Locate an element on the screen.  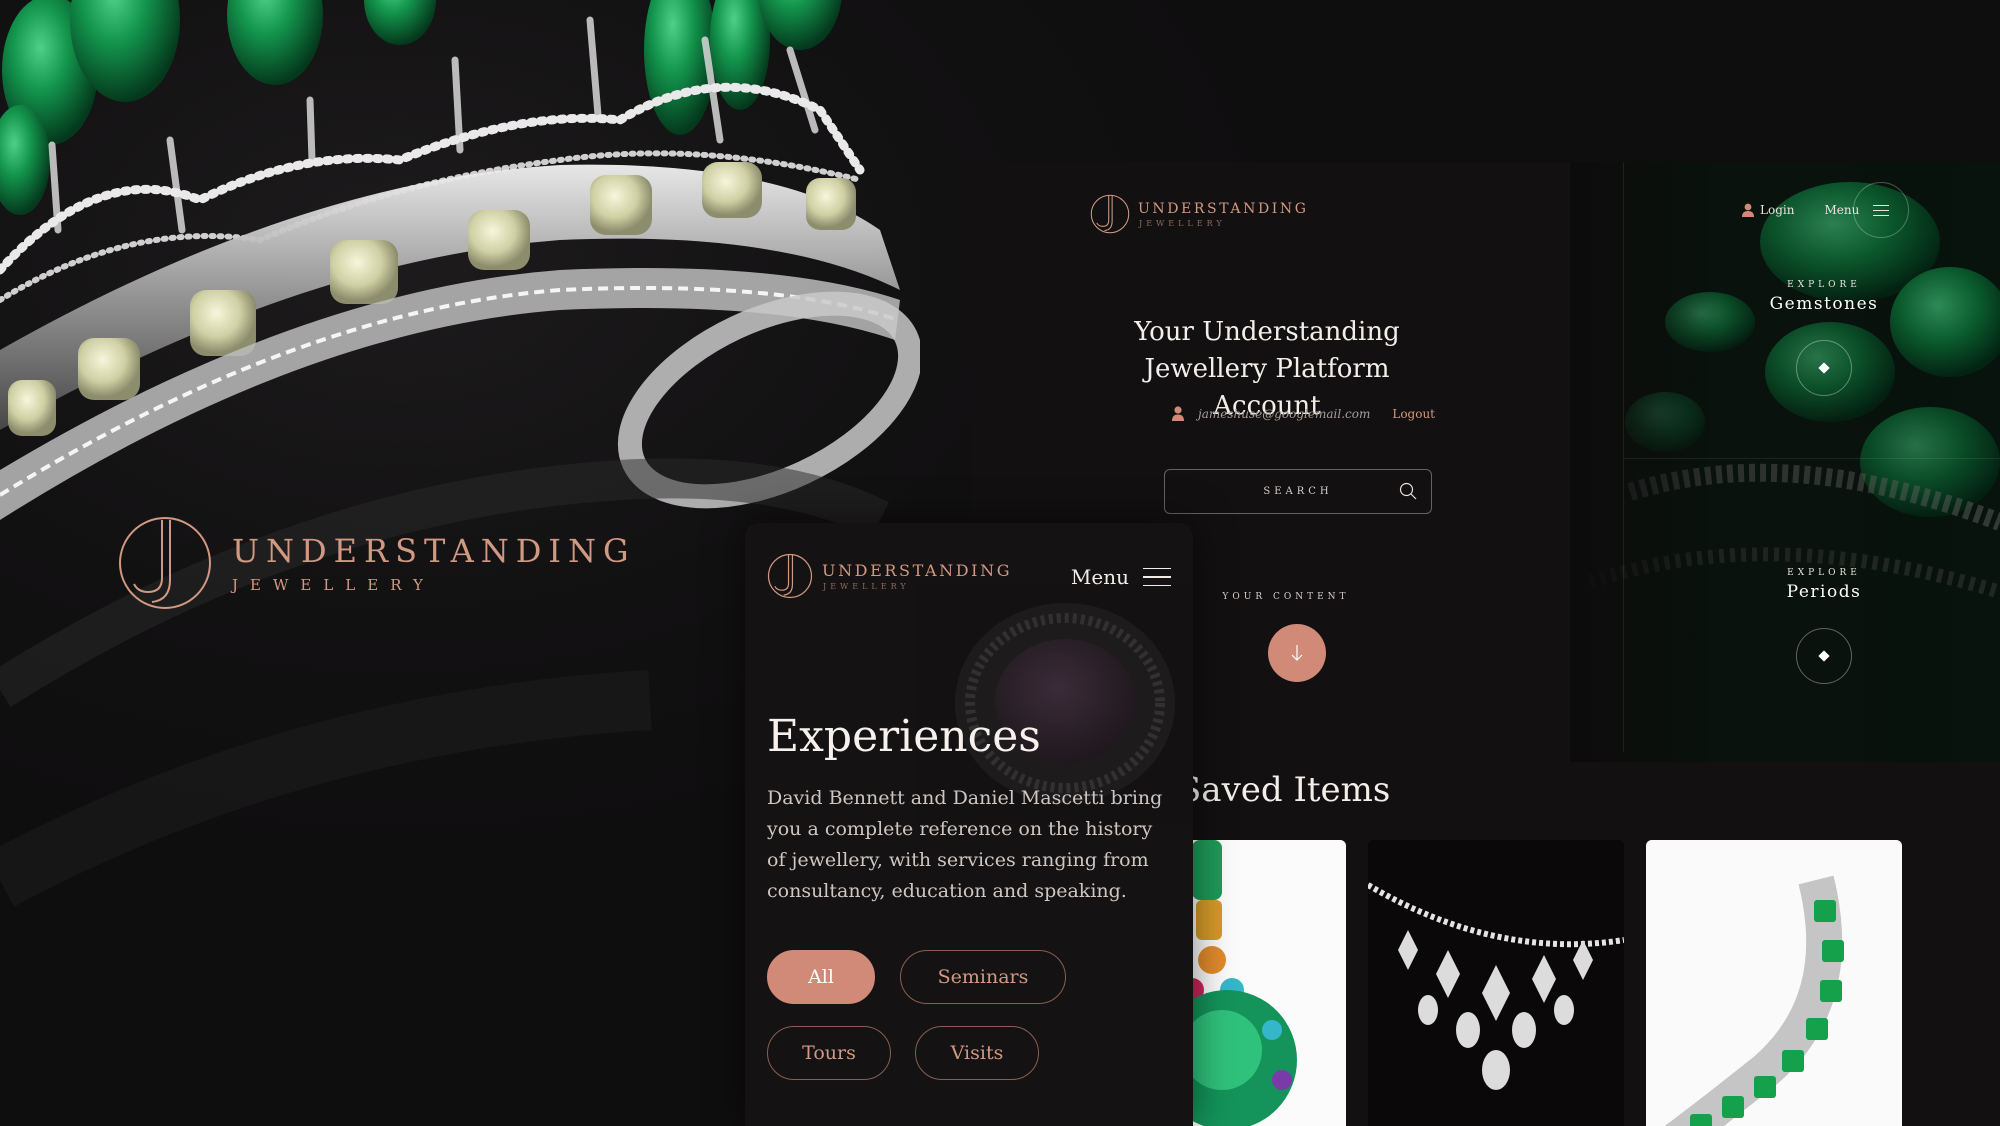
explore-label: Periods is located at coordinates (1824, 592).